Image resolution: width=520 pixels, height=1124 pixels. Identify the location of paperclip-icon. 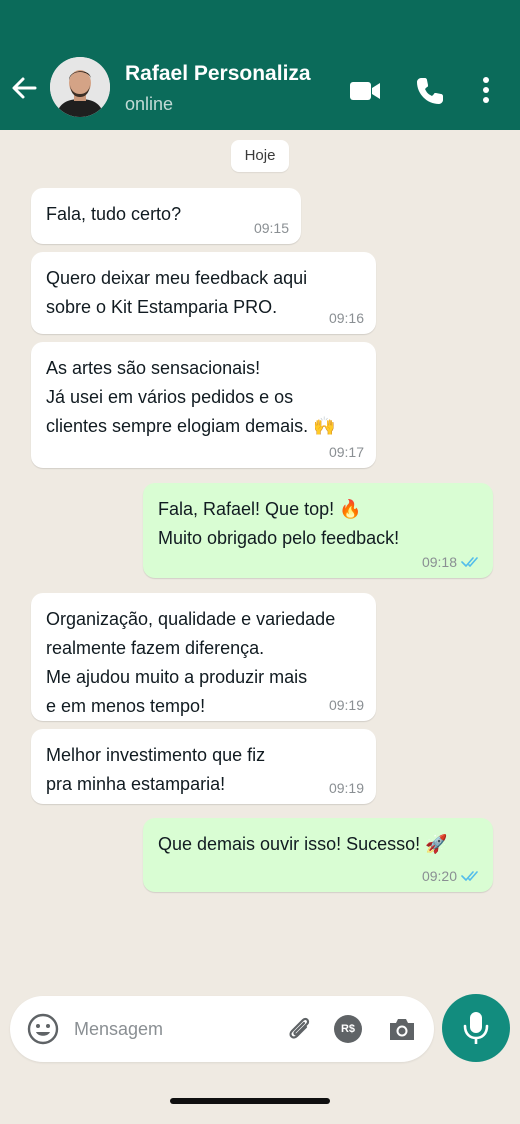
(299, 1029).